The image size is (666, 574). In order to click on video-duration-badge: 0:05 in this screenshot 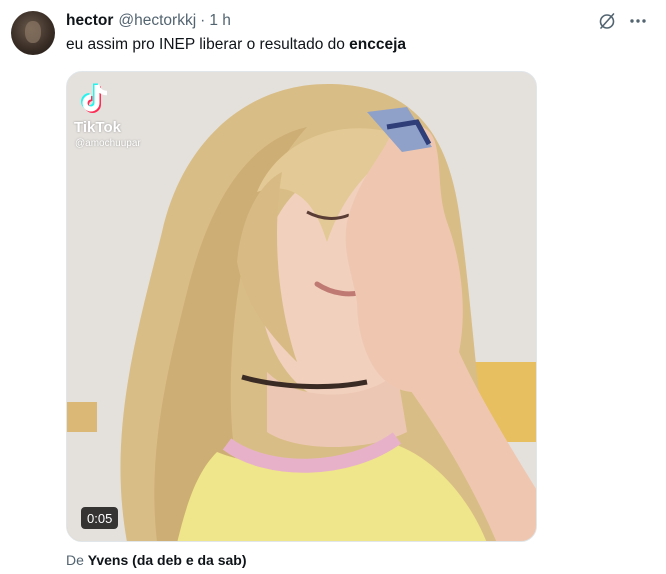, I will do `click(100, 518)`.